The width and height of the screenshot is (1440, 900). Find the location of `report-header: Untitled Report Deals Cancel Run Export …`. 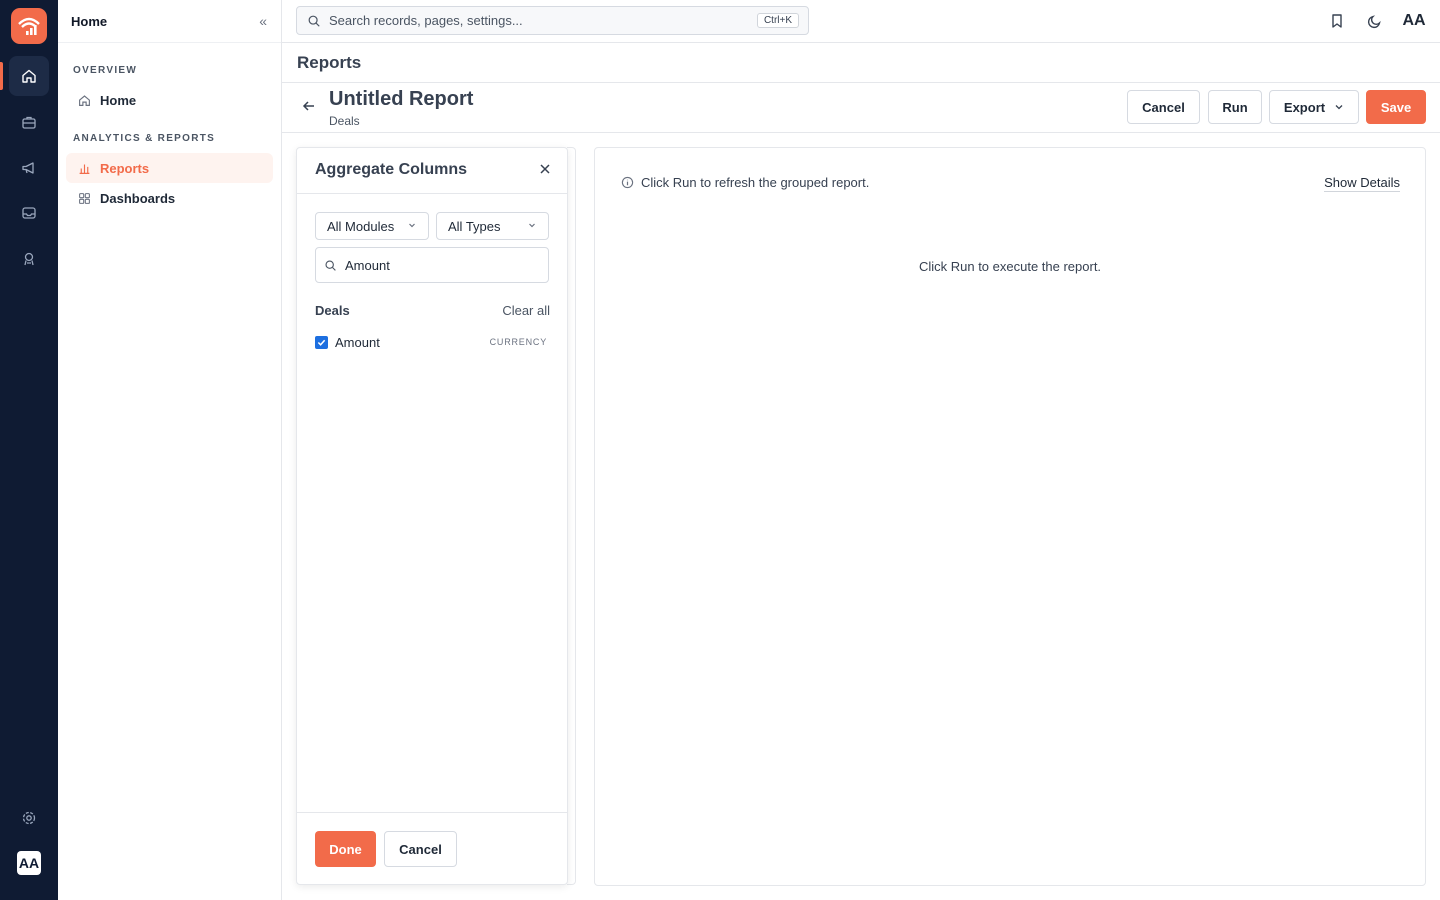

report-header: Untitled Report Deals Cancel Run Export … is located at coordinates (861, 108).